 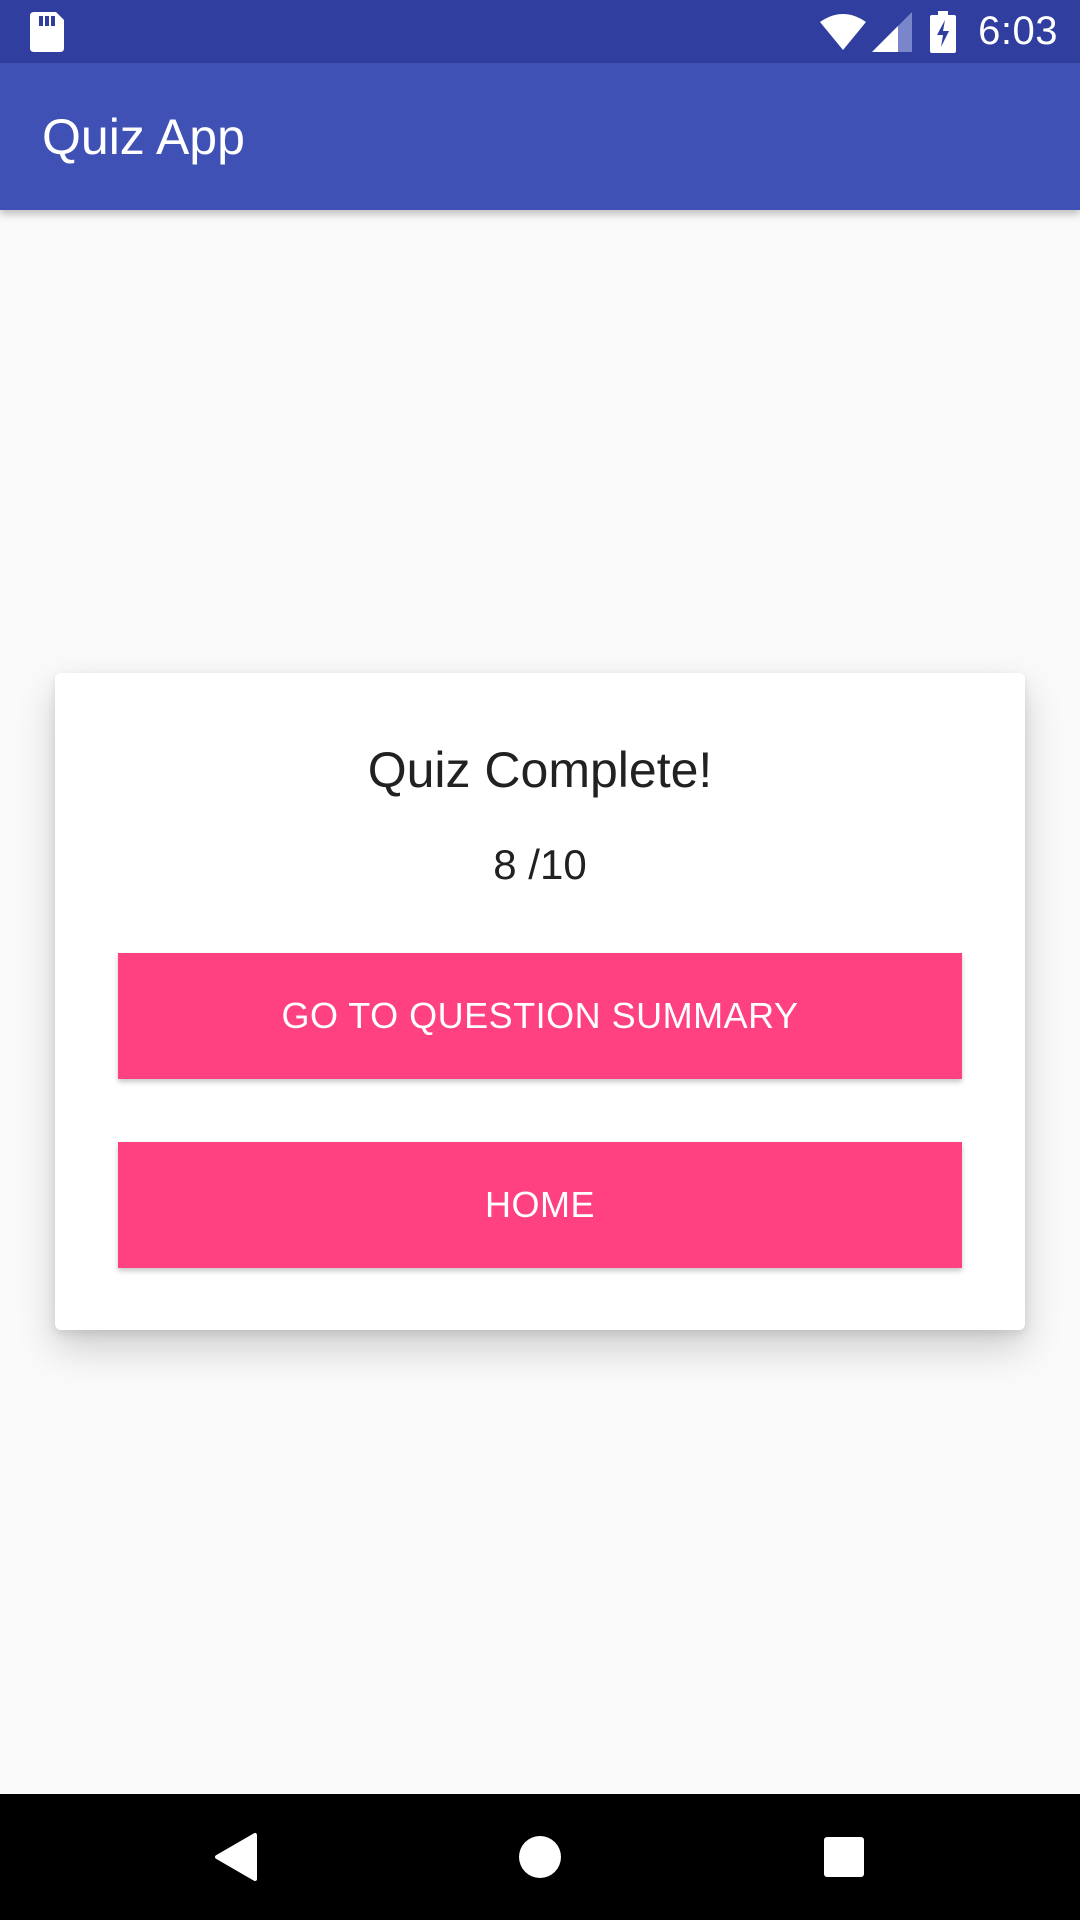 I want to click on question-summary-button: GO TO QUESTION SUMMARY, so click(x=540, y=1016).